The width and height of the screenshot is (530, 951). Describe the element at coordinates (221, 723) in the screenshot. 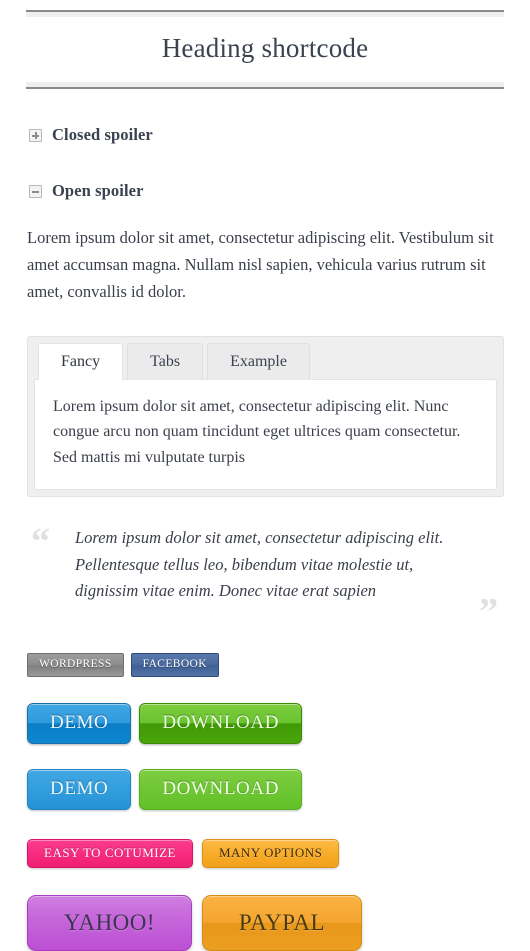

I see `download-button-3d: DOWNLOAD` at that location.